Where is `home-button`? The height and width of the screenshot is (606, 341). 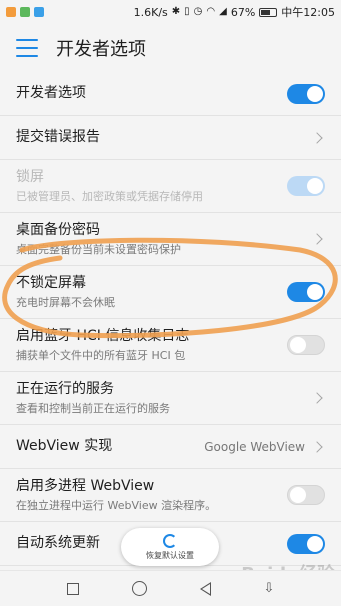
home-button is located at coordinates (139, 588).